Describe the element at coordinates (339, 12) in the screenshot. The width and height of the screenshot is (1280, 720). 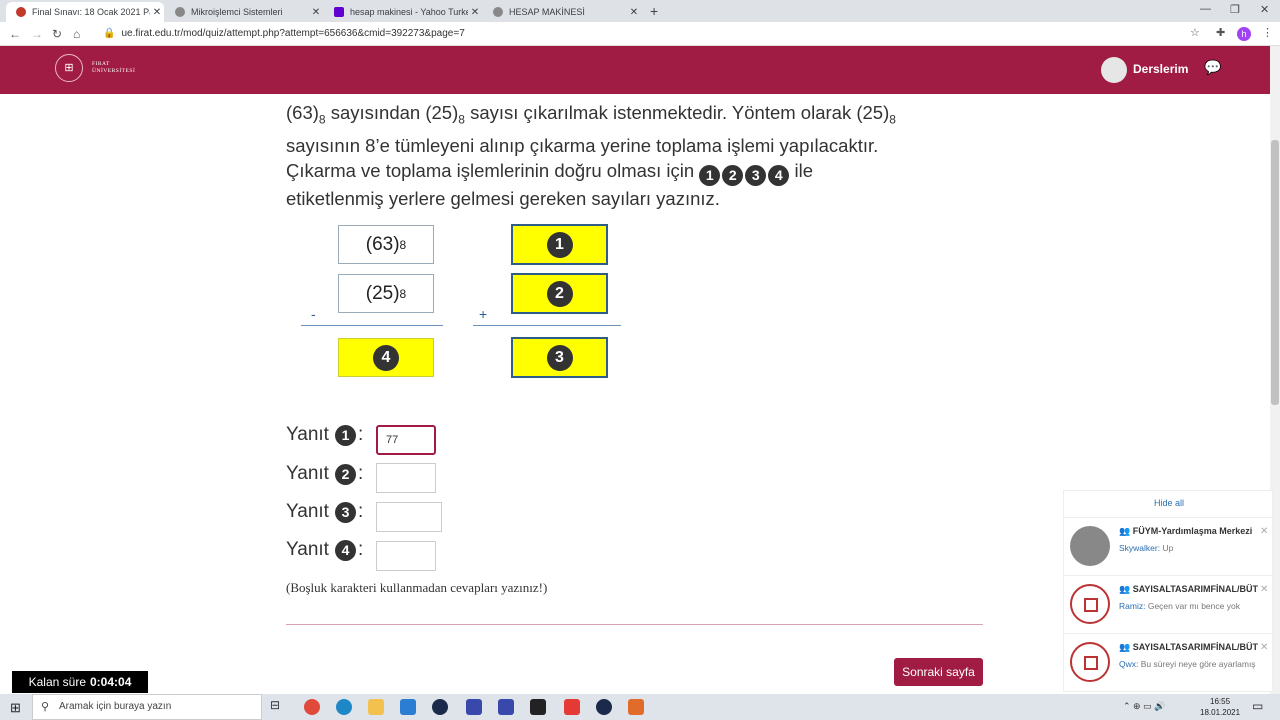
I see `yahoo-icon` at that location.